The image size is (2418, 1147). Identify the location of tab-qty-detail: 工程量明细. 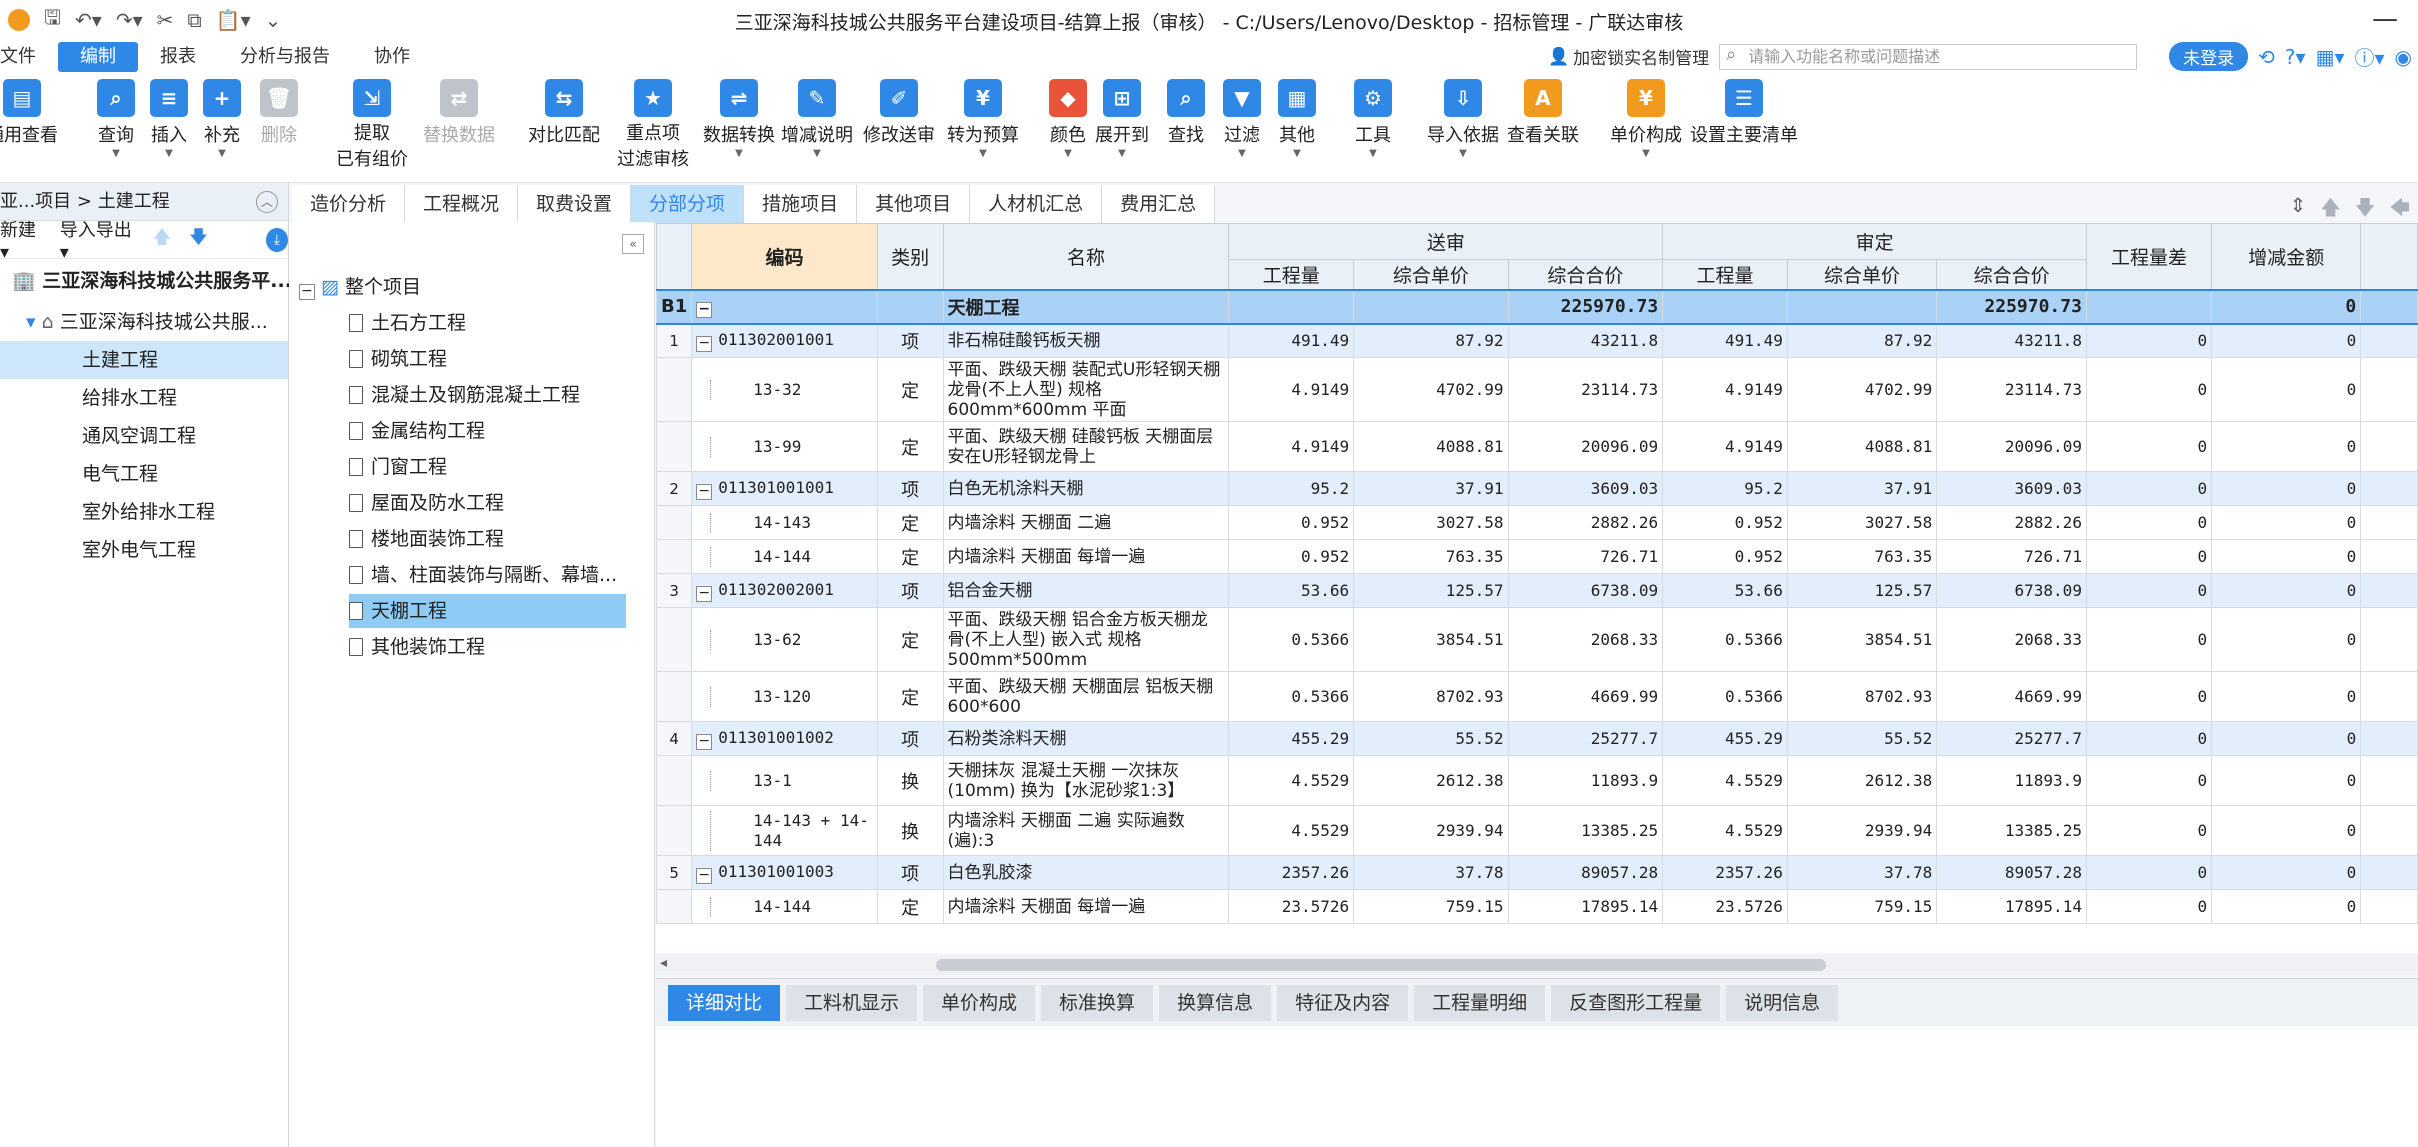
(1480, 1002).